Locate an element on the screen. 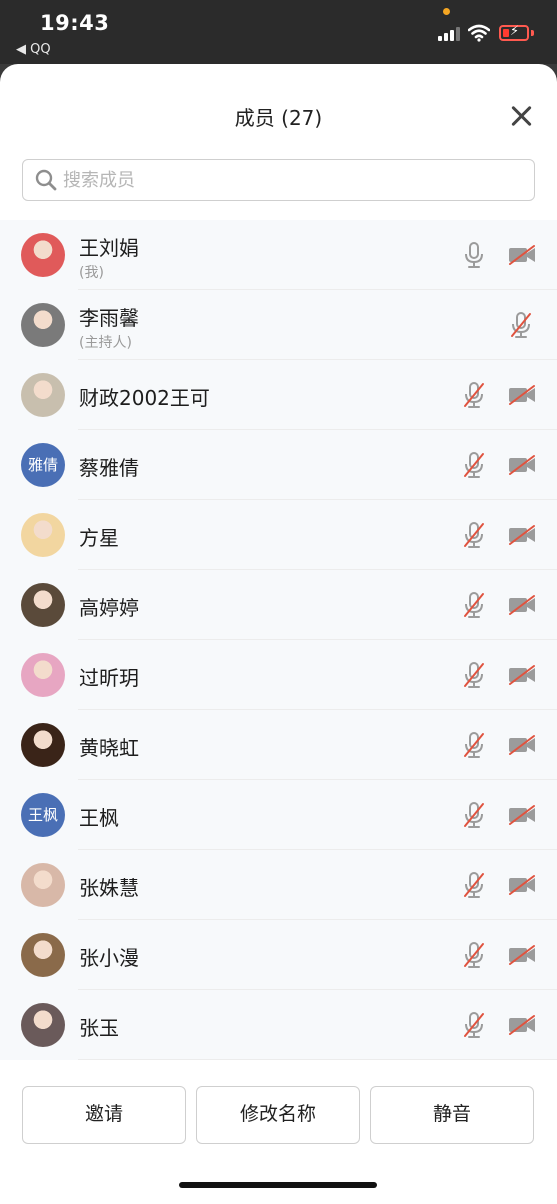 This screenshot has width=557, height=1204. member-row: 张姝慧 is located at coordinates (278, 885).